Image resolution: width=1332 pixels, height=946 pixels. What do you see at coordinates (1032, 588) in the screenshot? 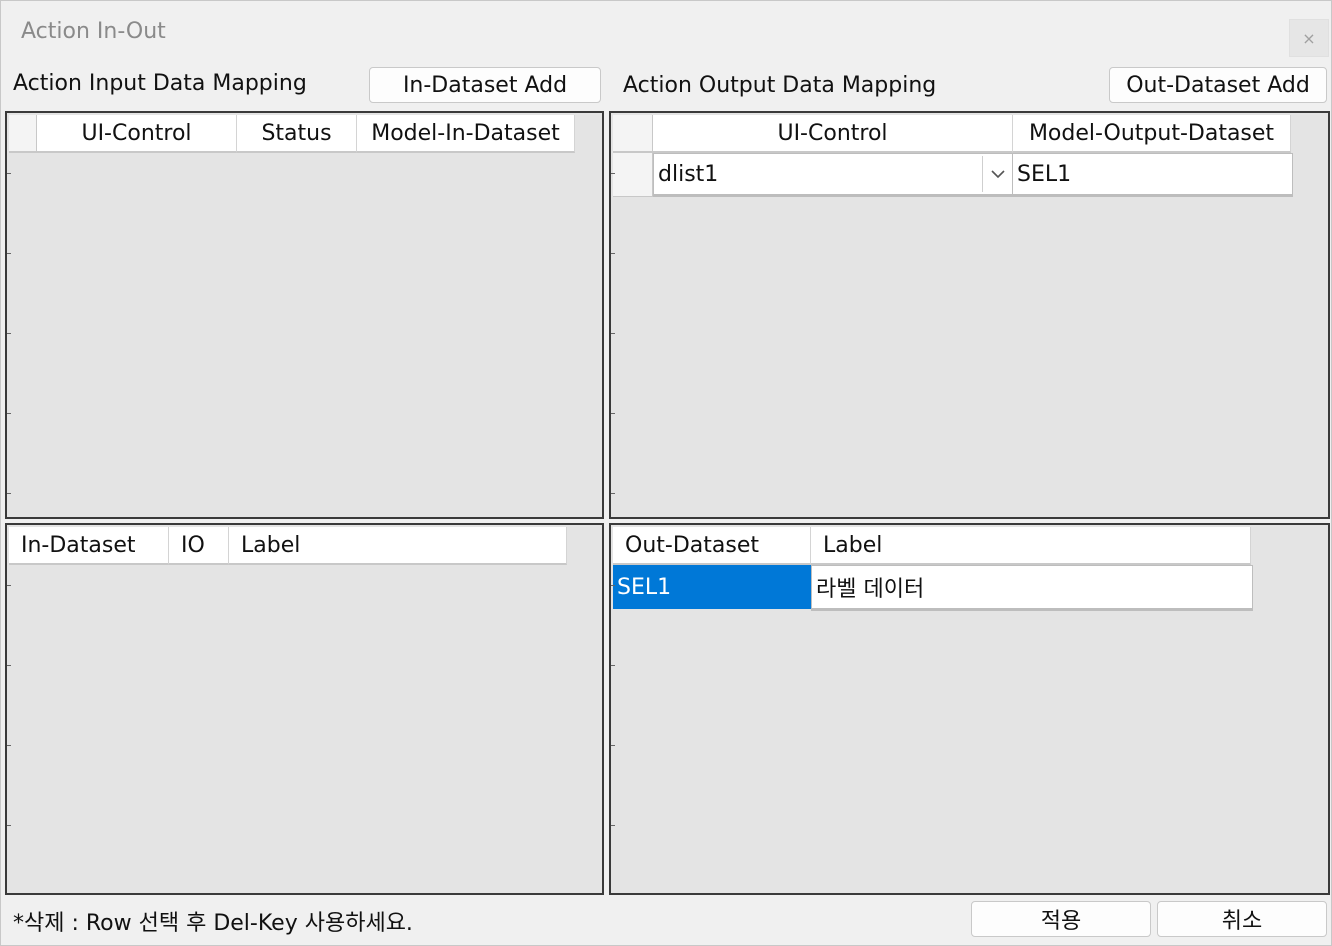
I see `label-cell: 라벨 데이터` at bounding box center [1032, 588].